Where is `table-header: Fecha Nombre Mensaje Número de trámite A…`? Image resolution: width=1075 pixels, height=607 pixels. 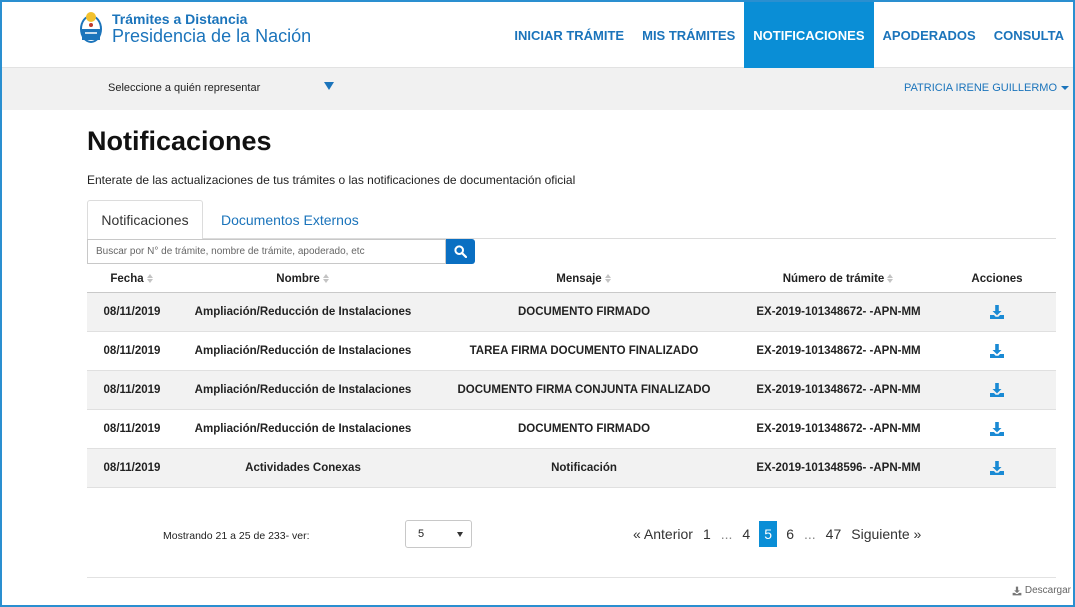
table-header: Fecha Nombre Mensaje Número de trámite A… is located at coordinates (571, 279).